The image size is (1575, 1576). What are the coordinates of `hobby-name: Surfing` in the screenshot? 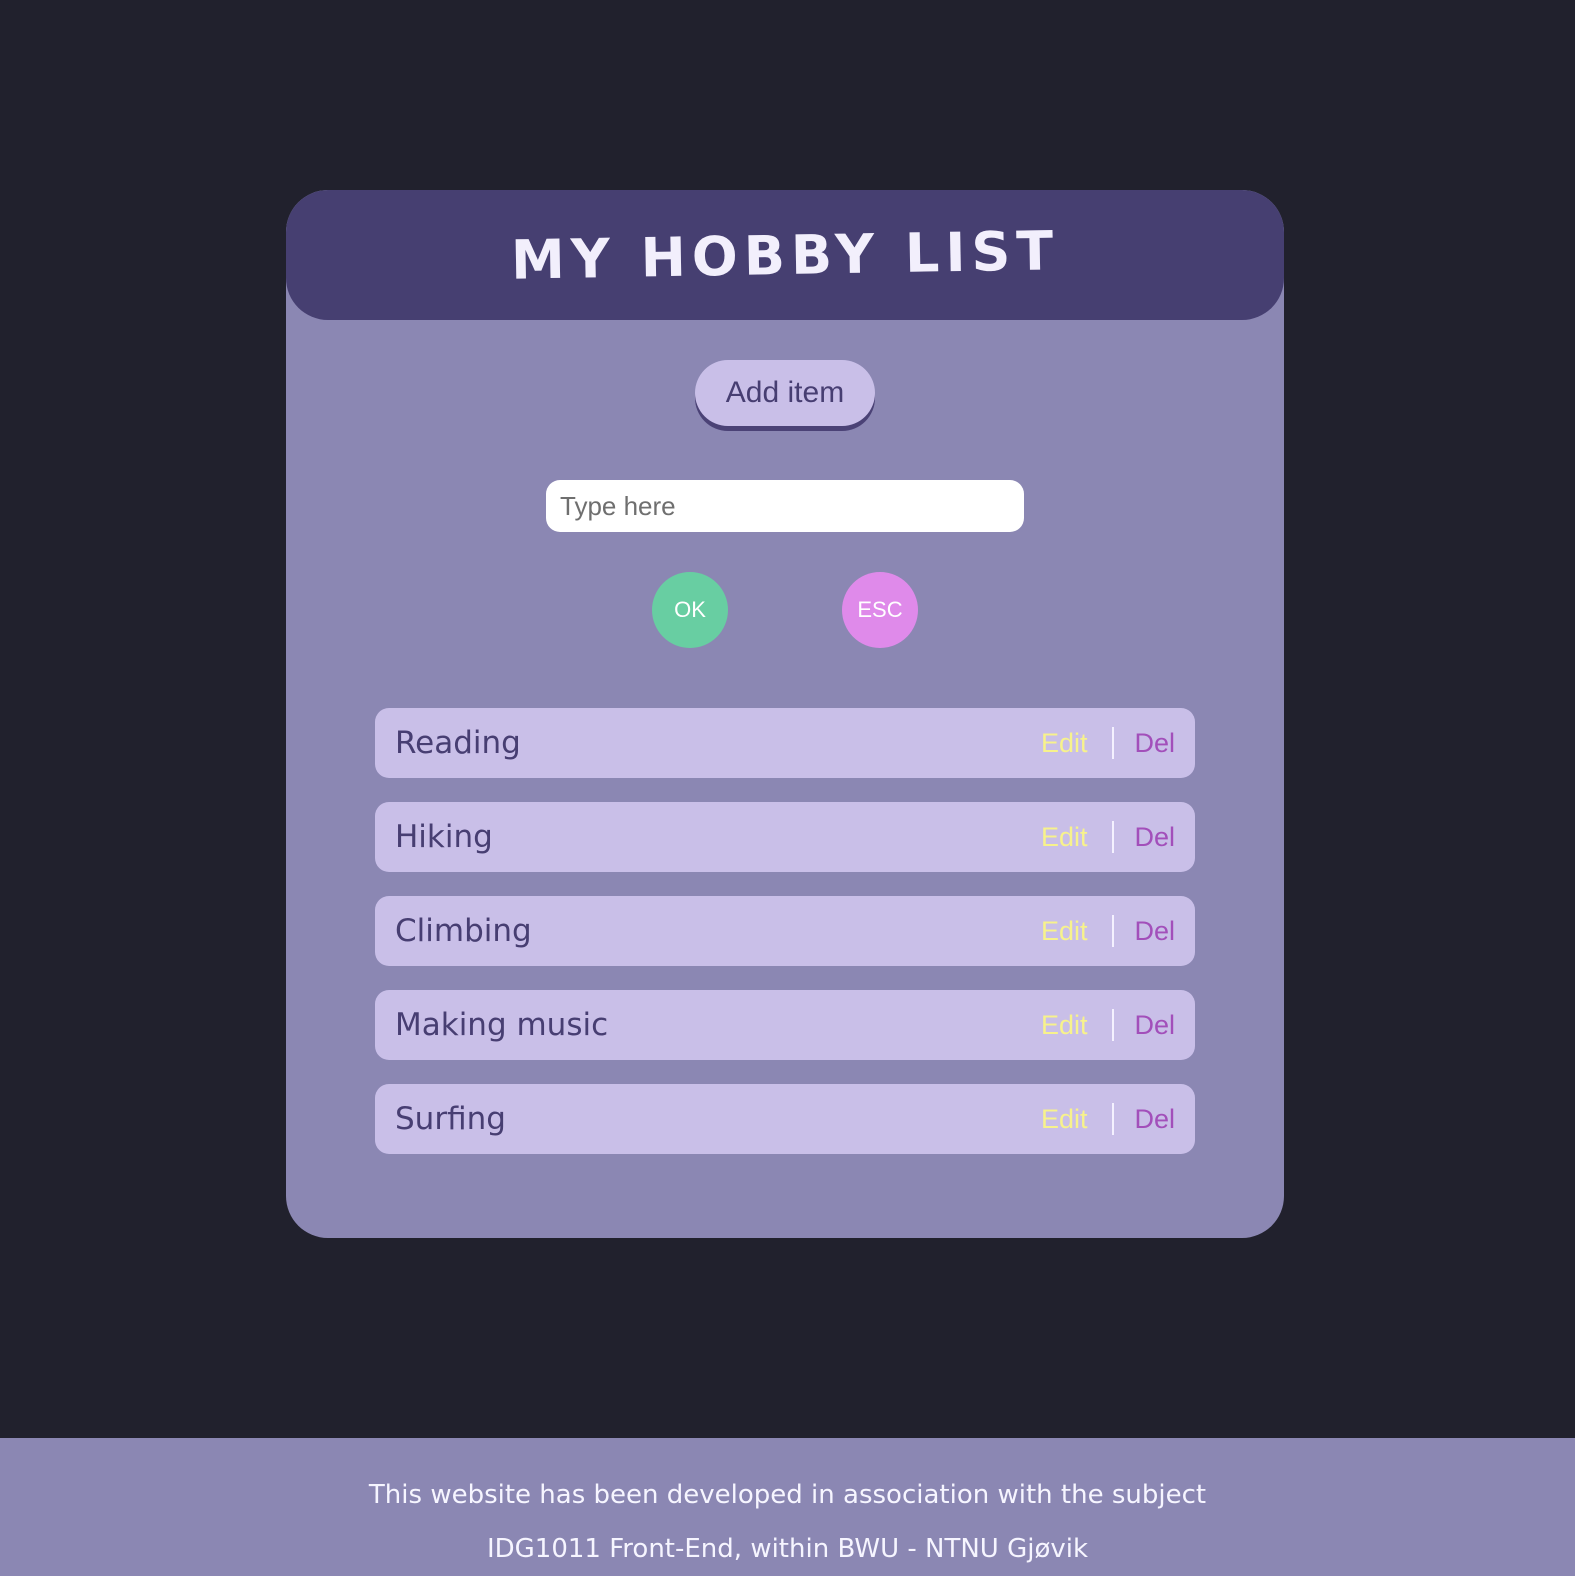 It's located at (450, 1119).